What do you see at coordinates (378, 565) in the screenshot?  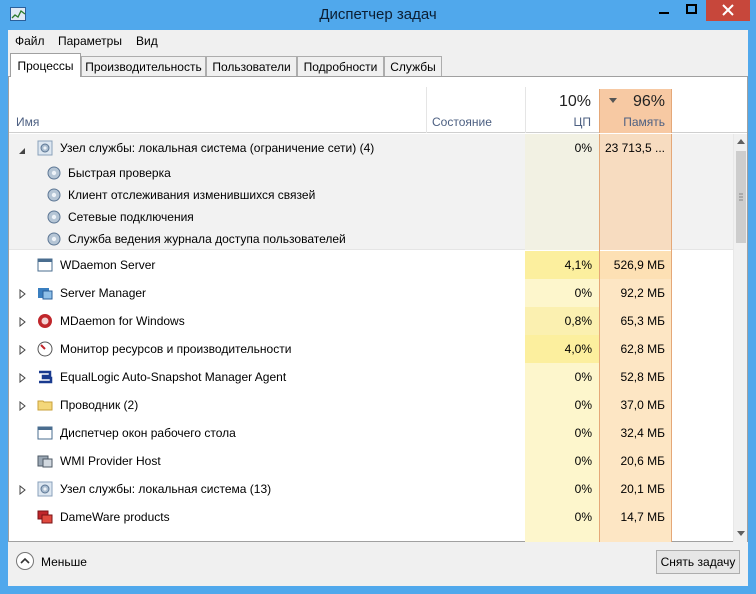 I see `footer: Меньше Снять задачу` at bounding box center [378, 565].